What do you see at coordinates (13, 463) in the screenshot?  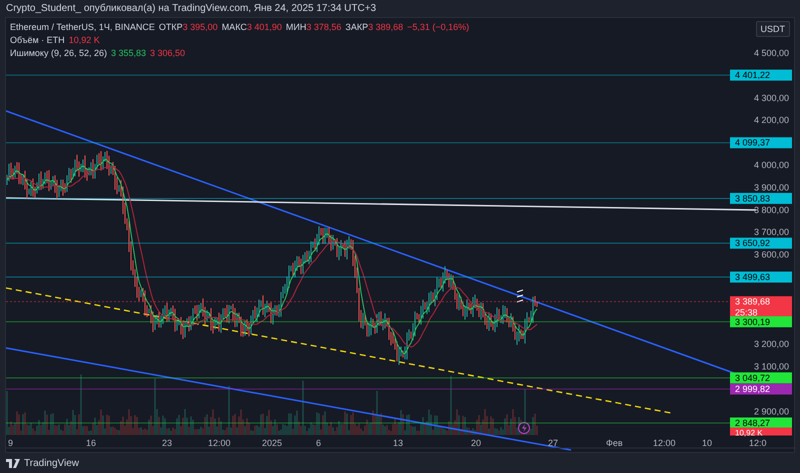 I see `logo-icon` at bounding box center [13, 463].